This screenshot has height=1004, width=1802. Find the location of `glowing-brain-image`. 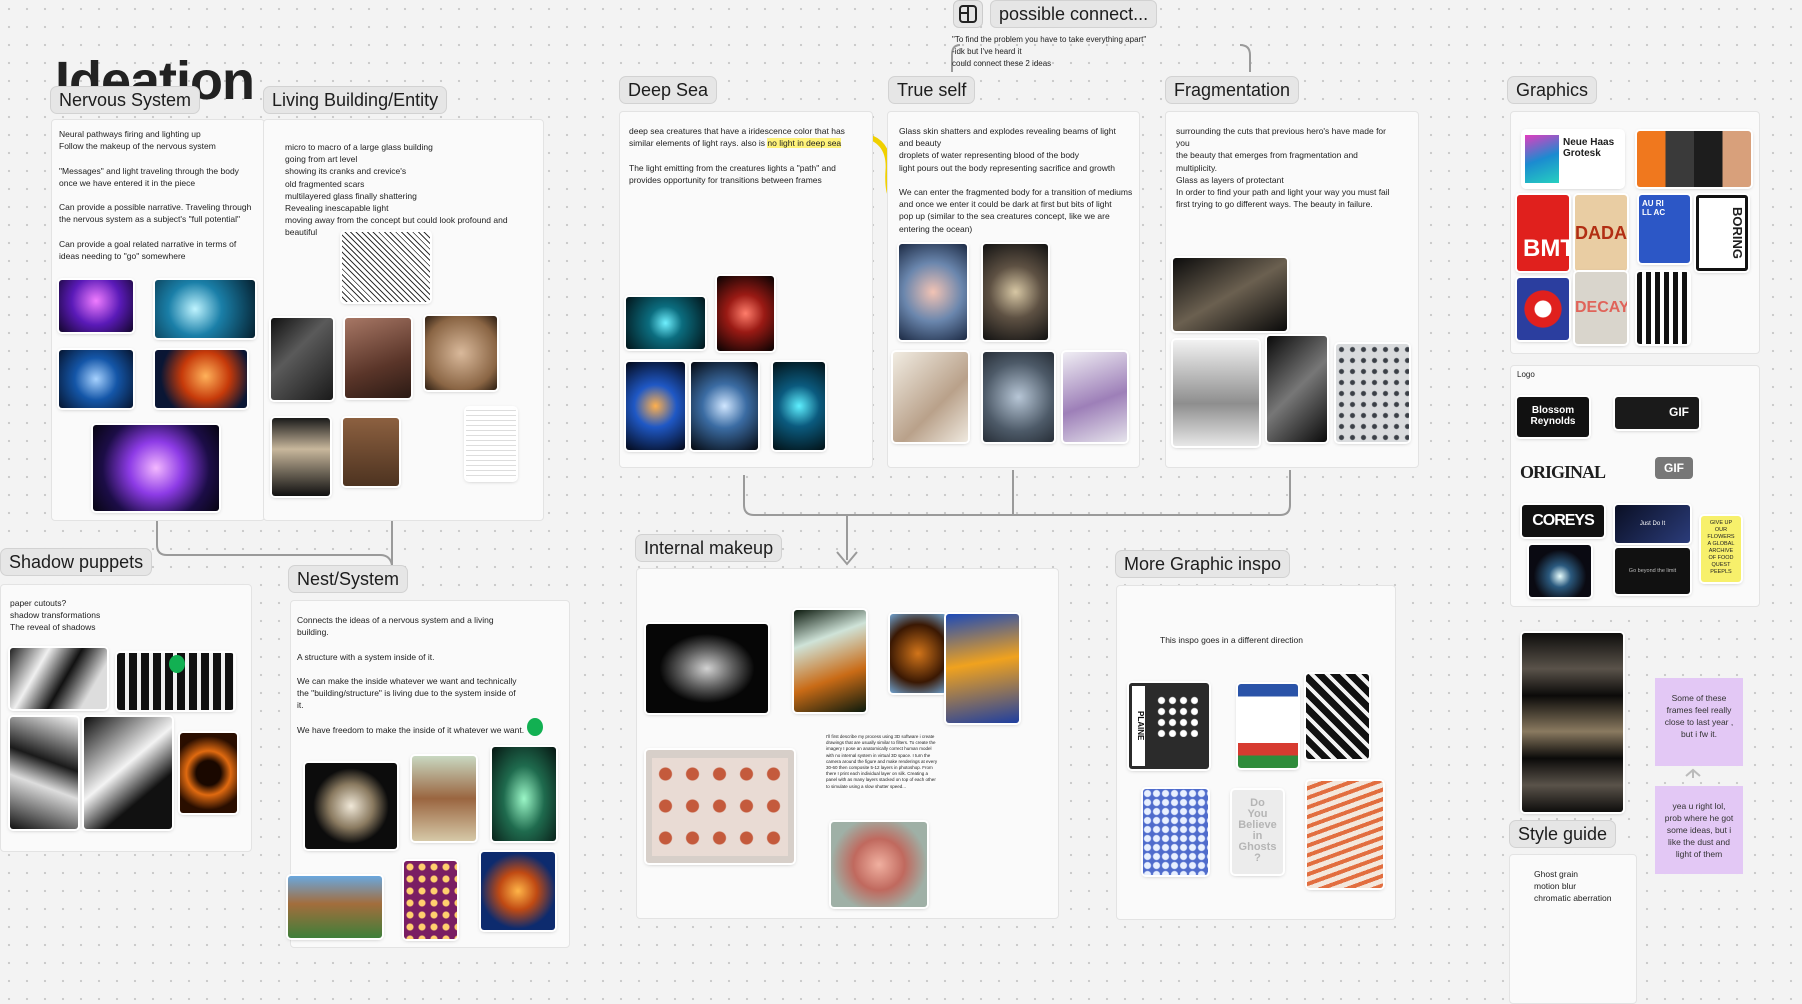

glowing-brain-image is located at coordinates (156, 468).